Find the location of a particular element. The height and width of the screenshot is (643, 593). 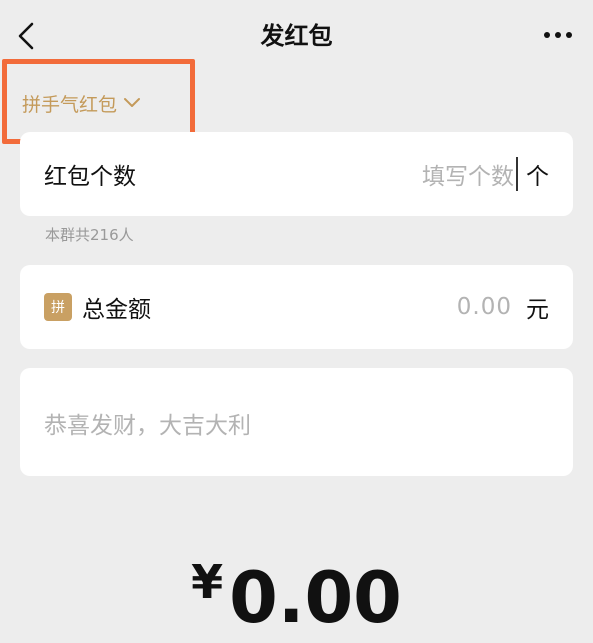

more-horizontal-icon is located at coordinates (558, 35).